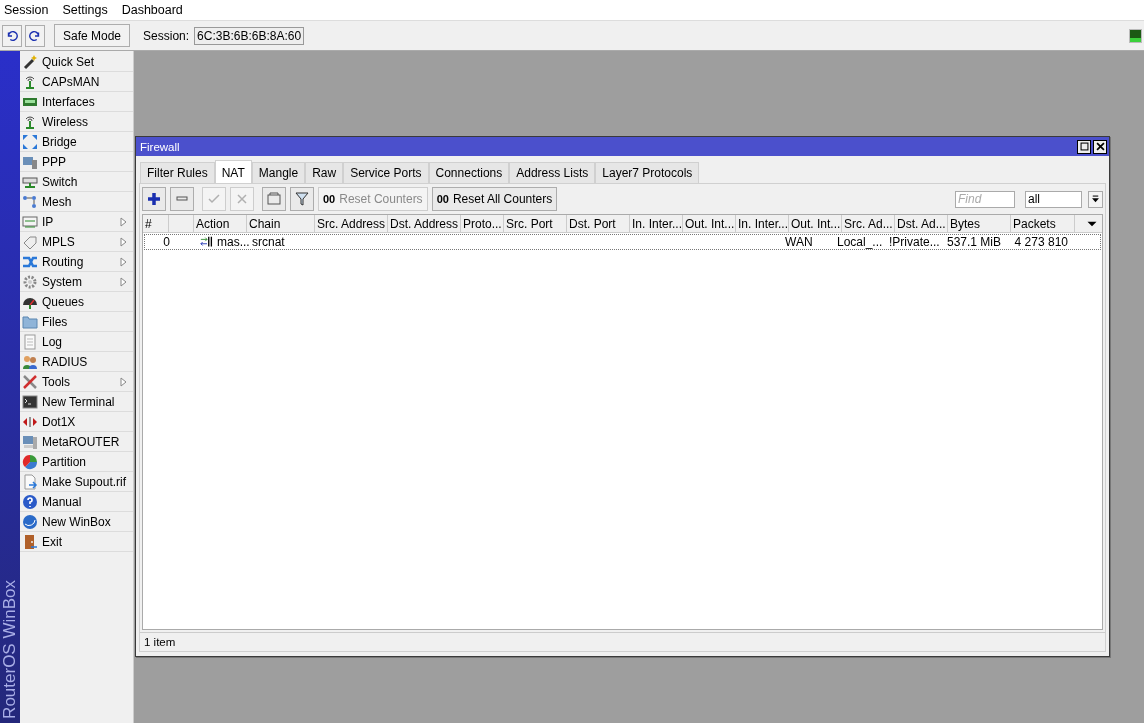  Describe the element at coordinates (152, 10) in the screenshot. I see `menu-item: Dashboard` at that location.